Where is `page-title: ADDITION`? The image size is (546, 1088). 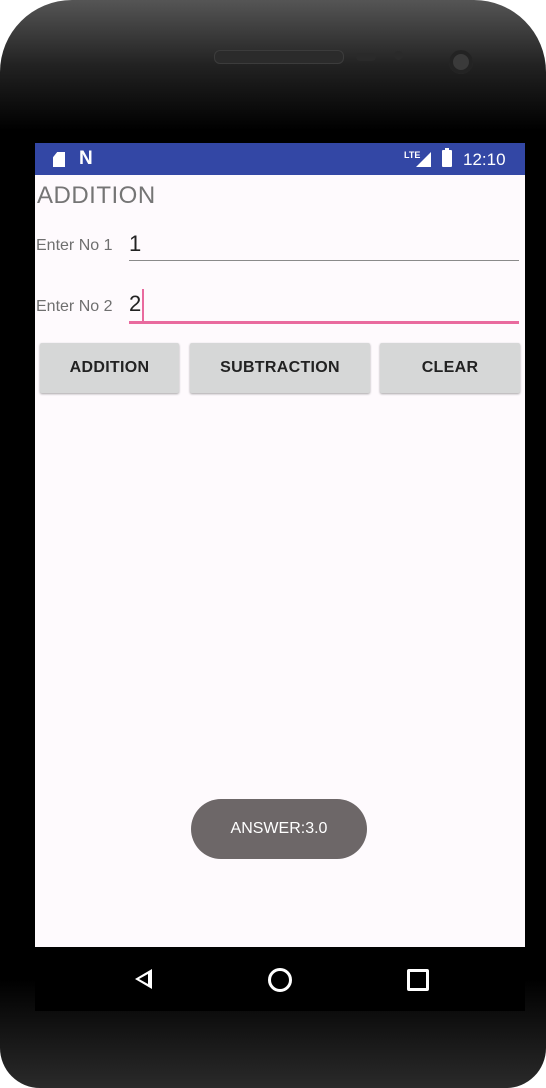 page-title: ADDITION is located at coordinates (96, 195).